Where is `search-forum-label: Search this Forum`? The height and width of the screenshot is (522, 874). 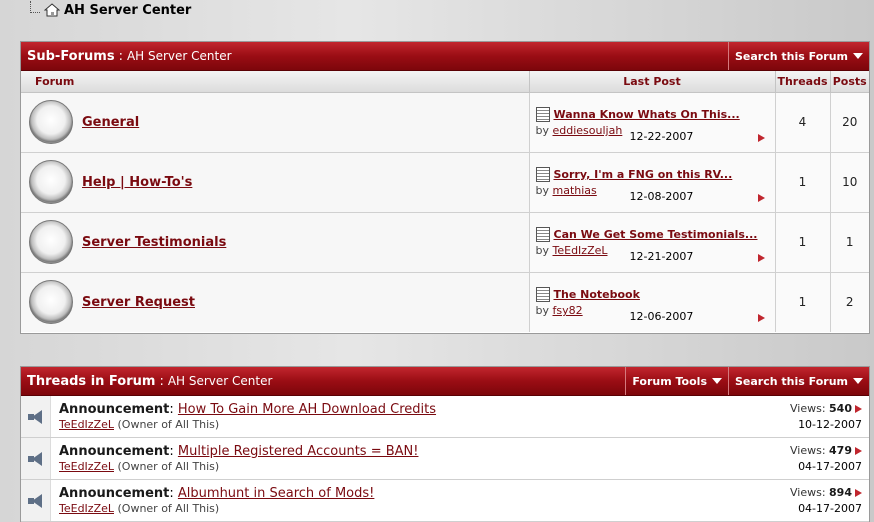 search-forum-label: Search this Forum is located at coordinates (791, 381).